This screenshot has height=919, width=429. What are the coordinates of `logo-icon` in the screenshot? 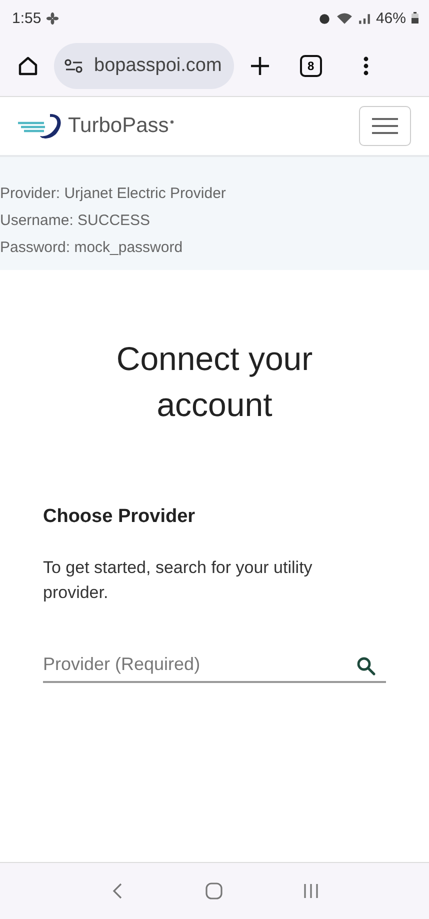 It's located at (40, 126).